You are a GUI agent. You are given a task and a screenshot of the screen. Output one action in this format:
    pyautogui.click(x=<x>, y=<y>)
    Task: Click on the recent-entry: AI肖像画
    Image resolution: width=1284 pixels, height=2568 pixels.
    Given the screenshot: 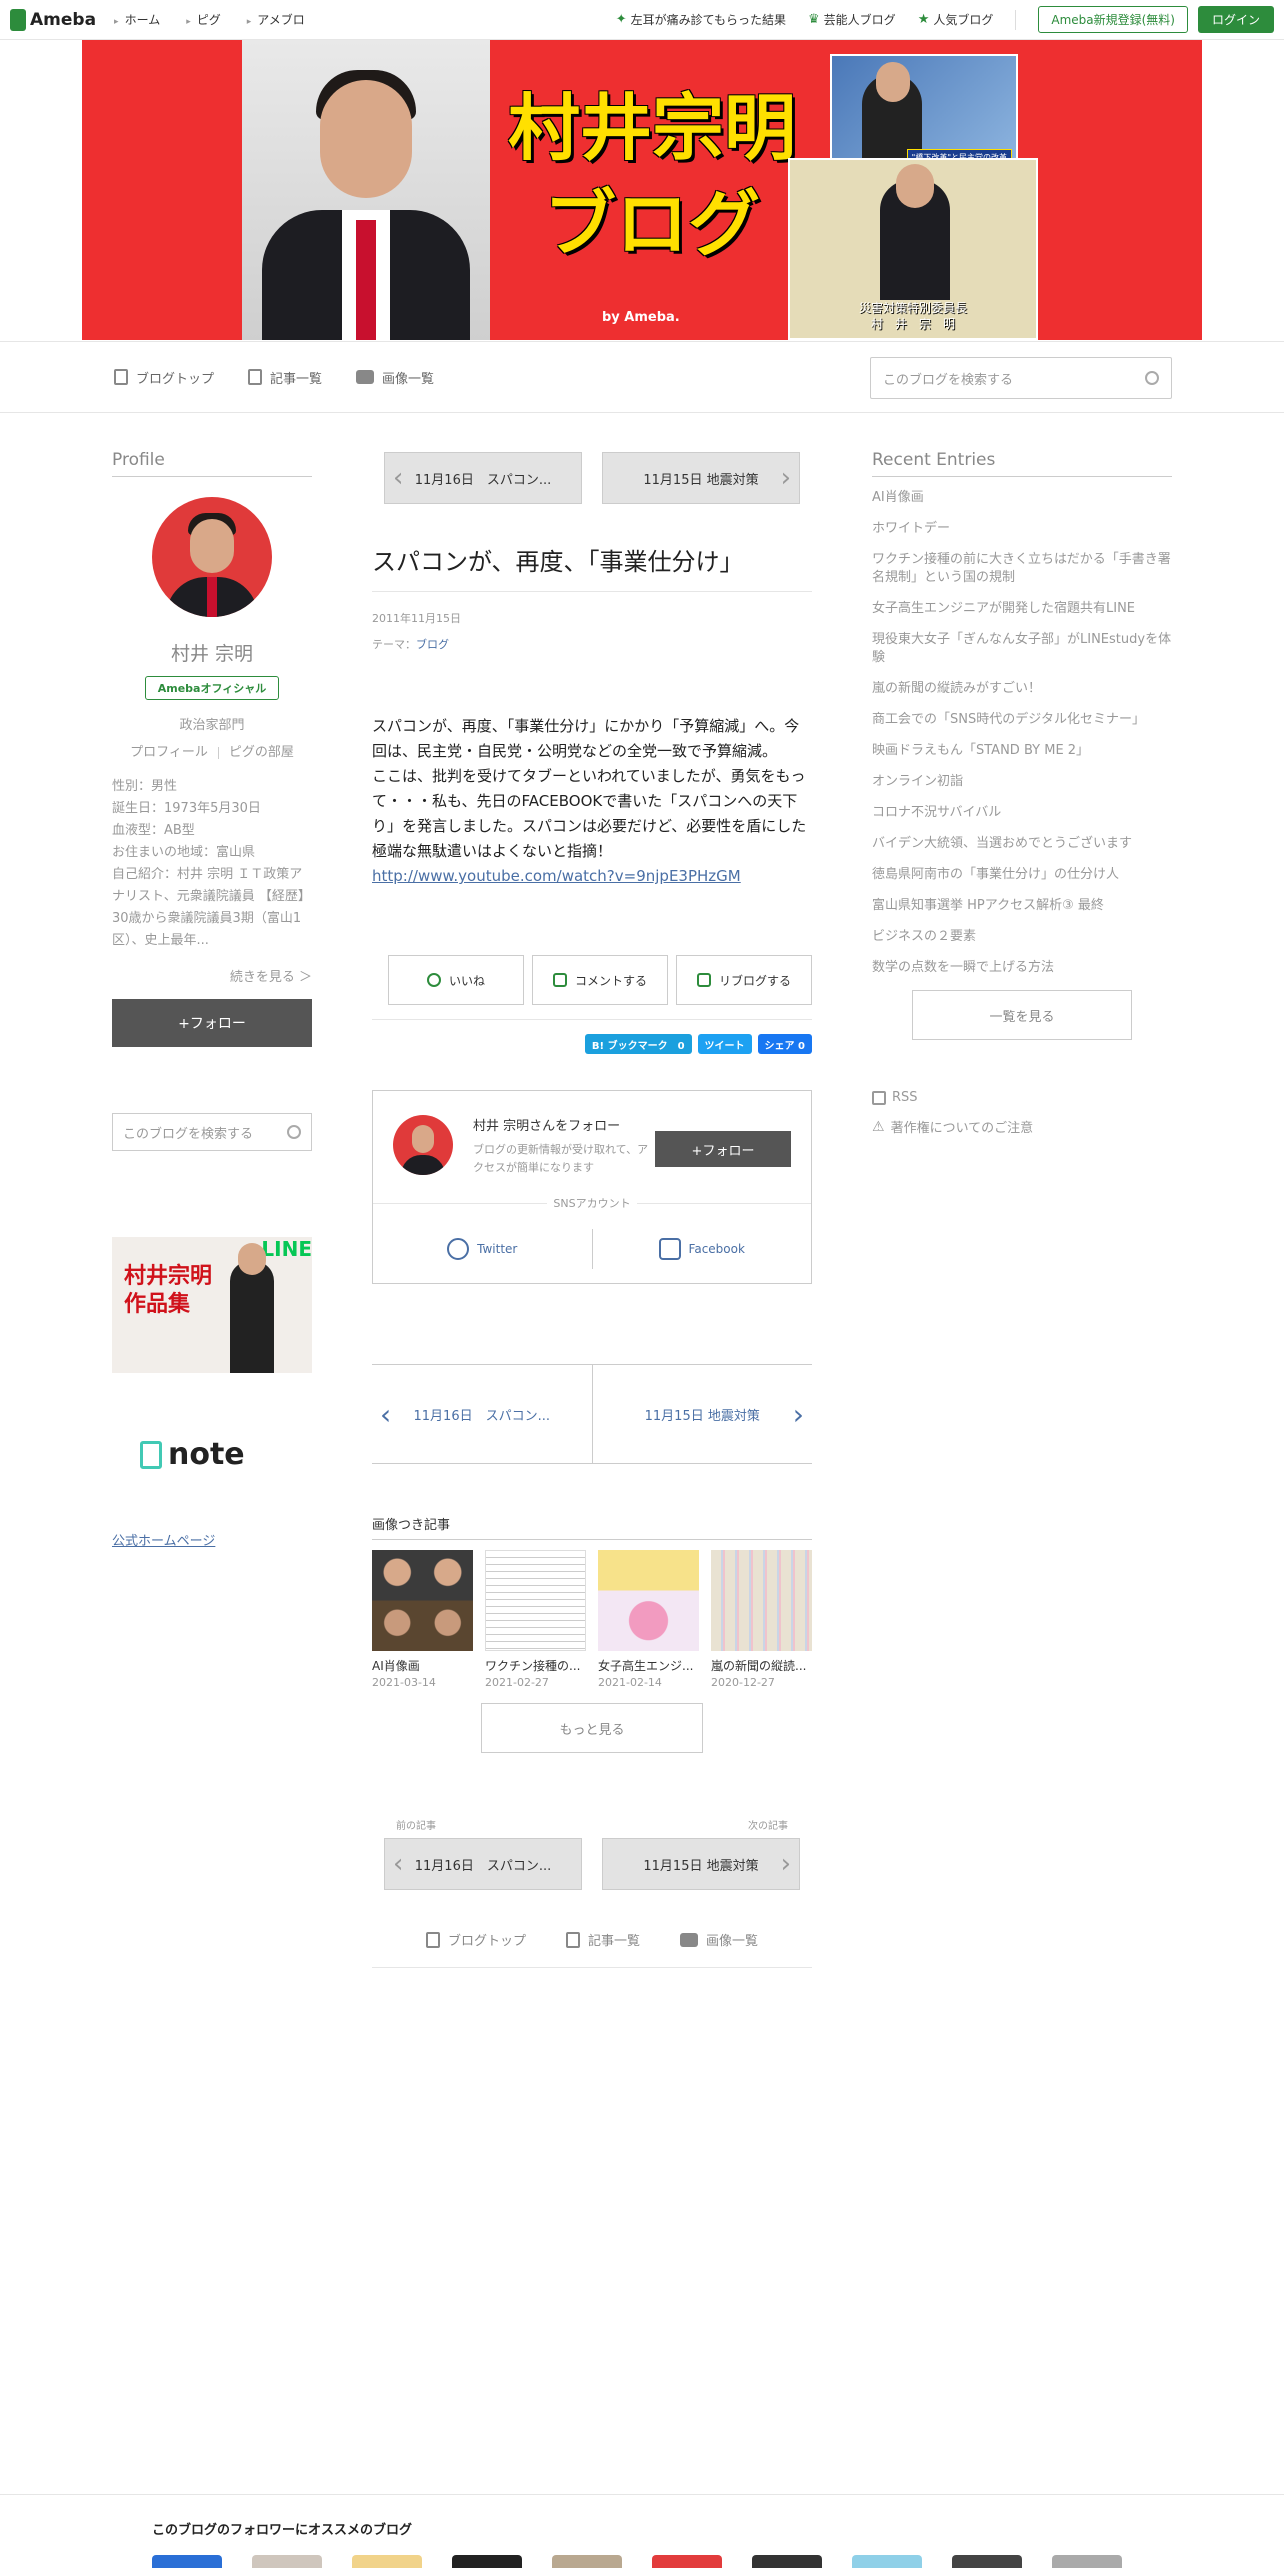 What is the action you would take?
    pyautogui.click(x=1022, y=498)
    